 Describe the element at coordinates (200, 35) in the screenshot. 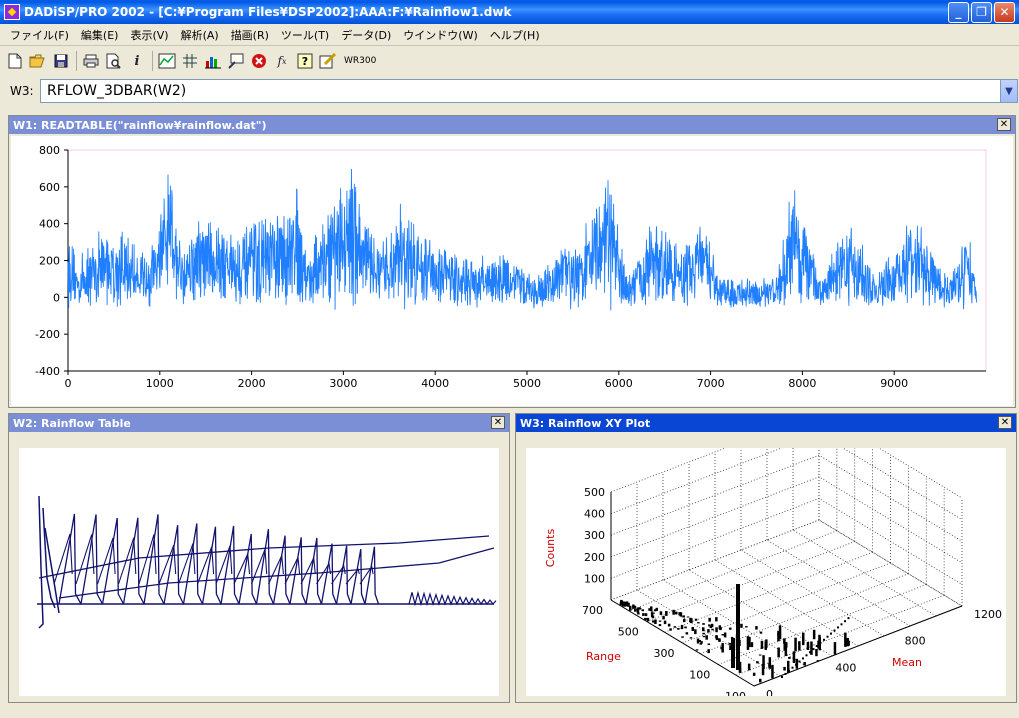

I see `menu-analysis: 解析(A)` at that location.